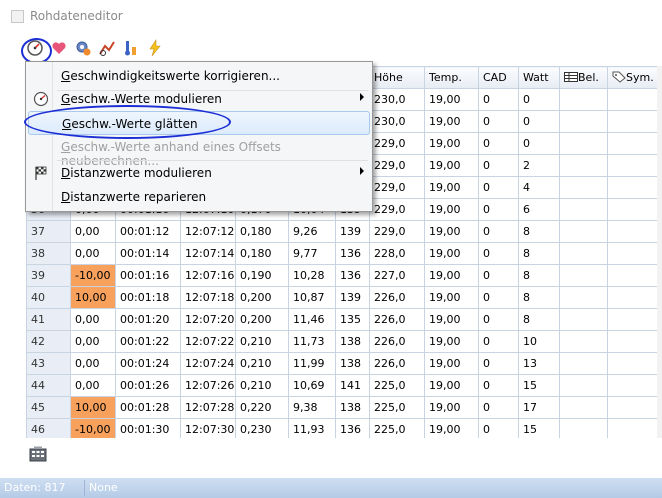  I want to click on table-cell: 15, so click(539, 385).